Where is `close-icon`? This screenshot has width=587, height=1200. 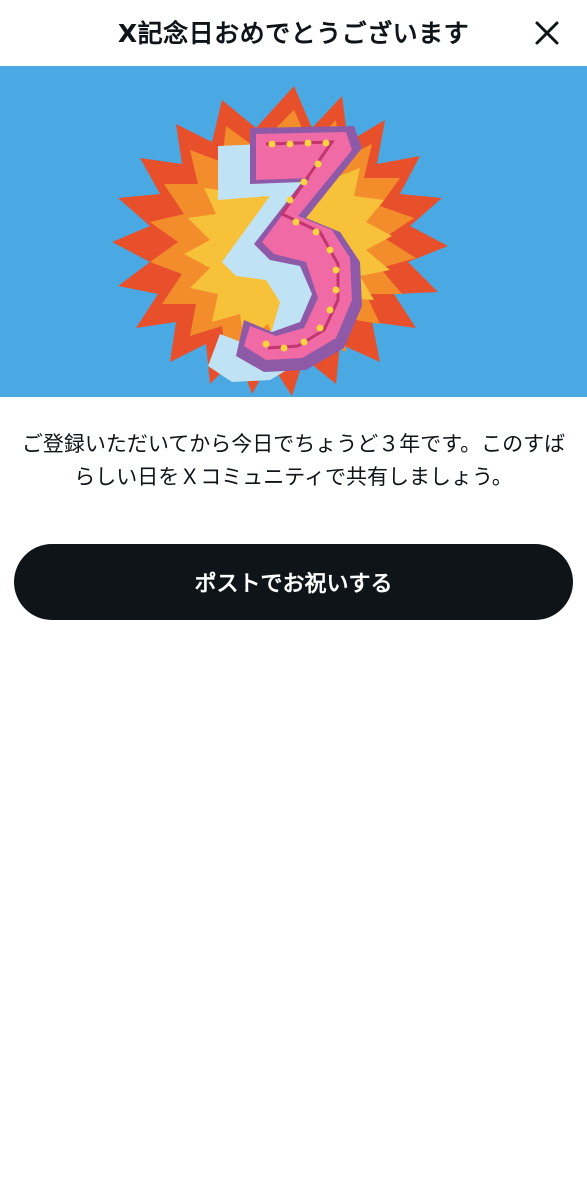 close-icon is located at coordinates (547, 33).